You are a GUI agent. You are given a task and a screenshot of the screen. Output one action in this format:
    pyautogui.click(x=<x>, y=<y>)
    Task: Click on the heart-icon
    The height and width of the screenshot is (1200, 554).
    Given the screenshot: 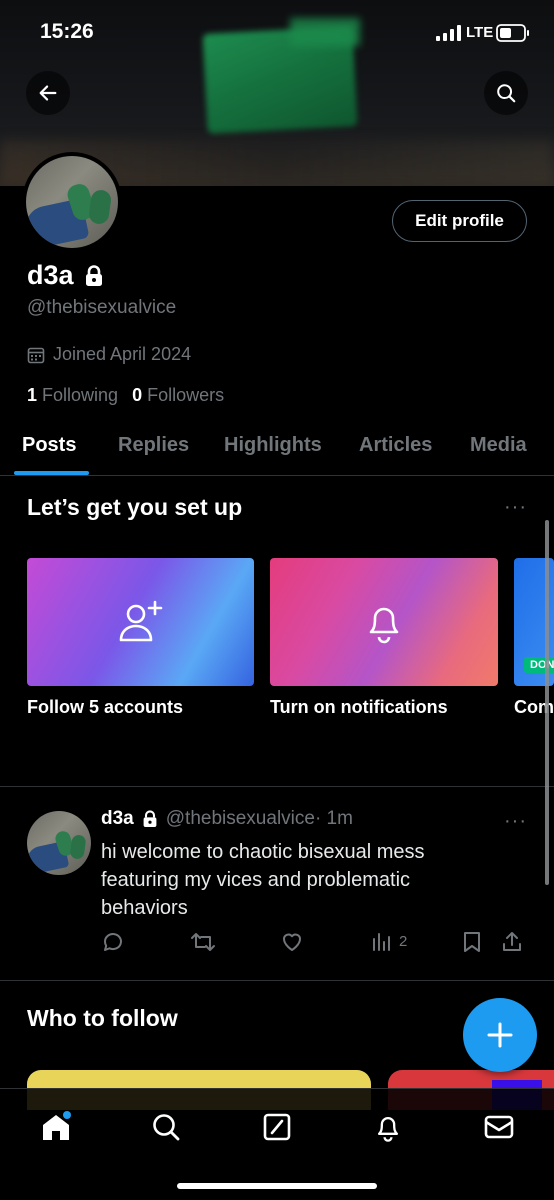 What is the action you would take?
    pyautogui.click(x=292, y=942)
    